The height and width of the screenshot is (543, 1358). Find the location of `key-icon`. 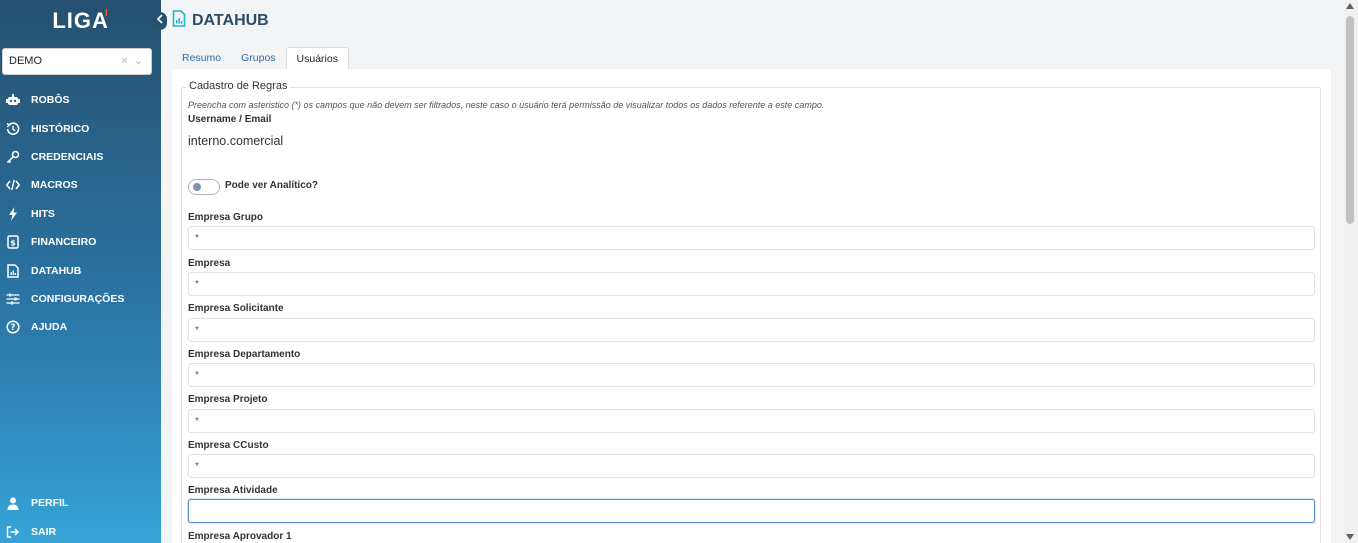

key-icon is located at coordinates (13, 157).